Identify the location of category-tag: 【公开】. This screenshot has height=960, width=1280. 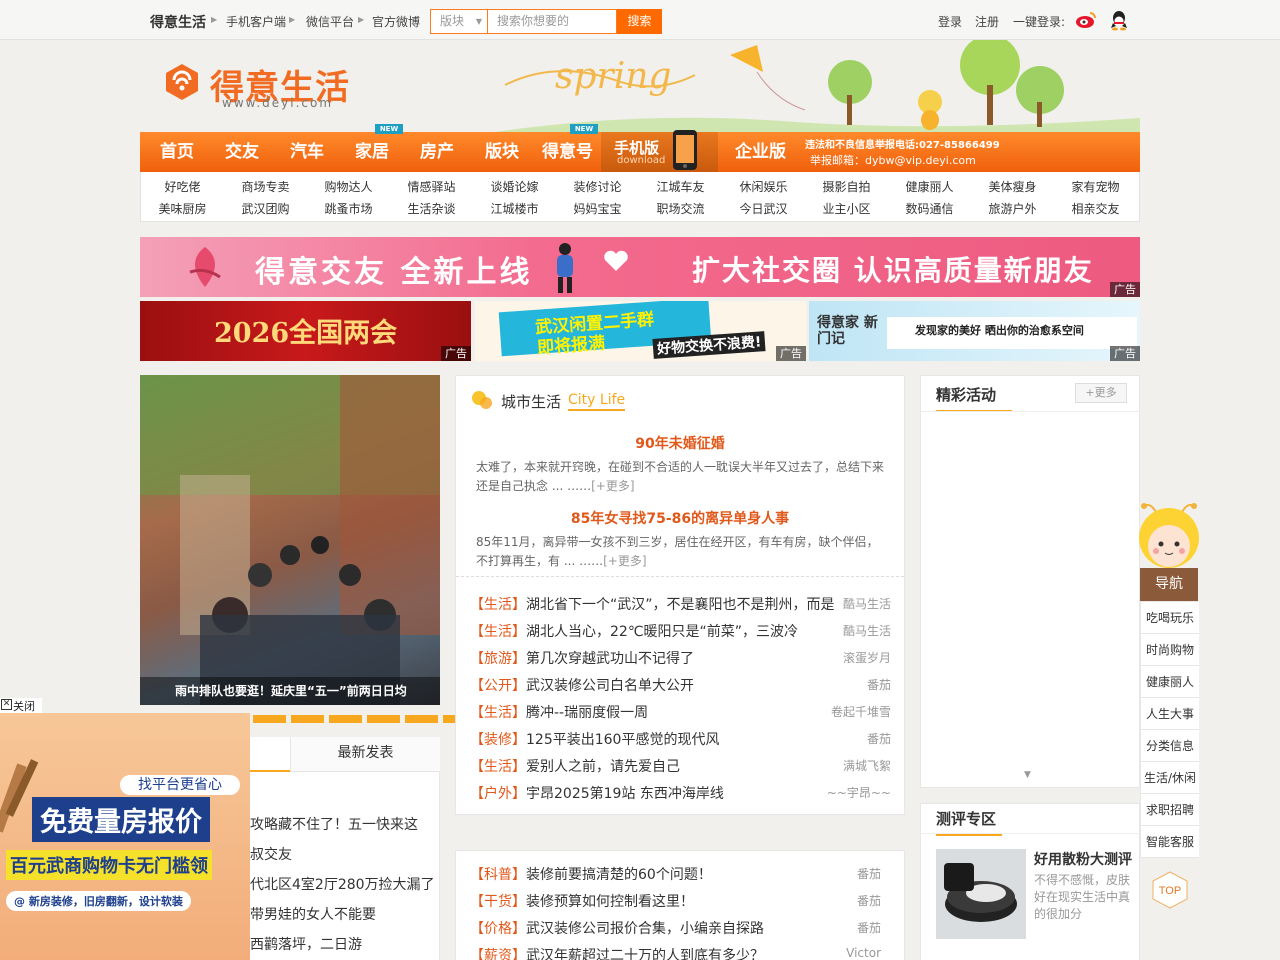
(498, 686).